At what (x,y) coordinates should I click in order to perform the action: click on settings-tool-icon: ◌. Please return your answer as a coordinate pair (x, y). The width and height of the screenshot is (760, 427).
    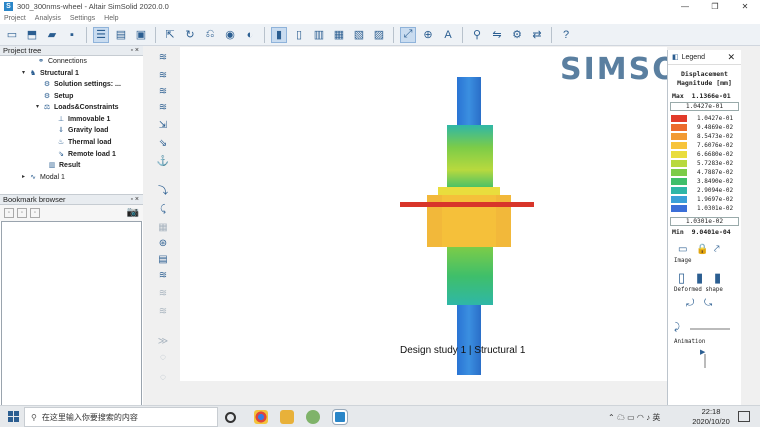
    Looking at the image, I should click on (163, 378).